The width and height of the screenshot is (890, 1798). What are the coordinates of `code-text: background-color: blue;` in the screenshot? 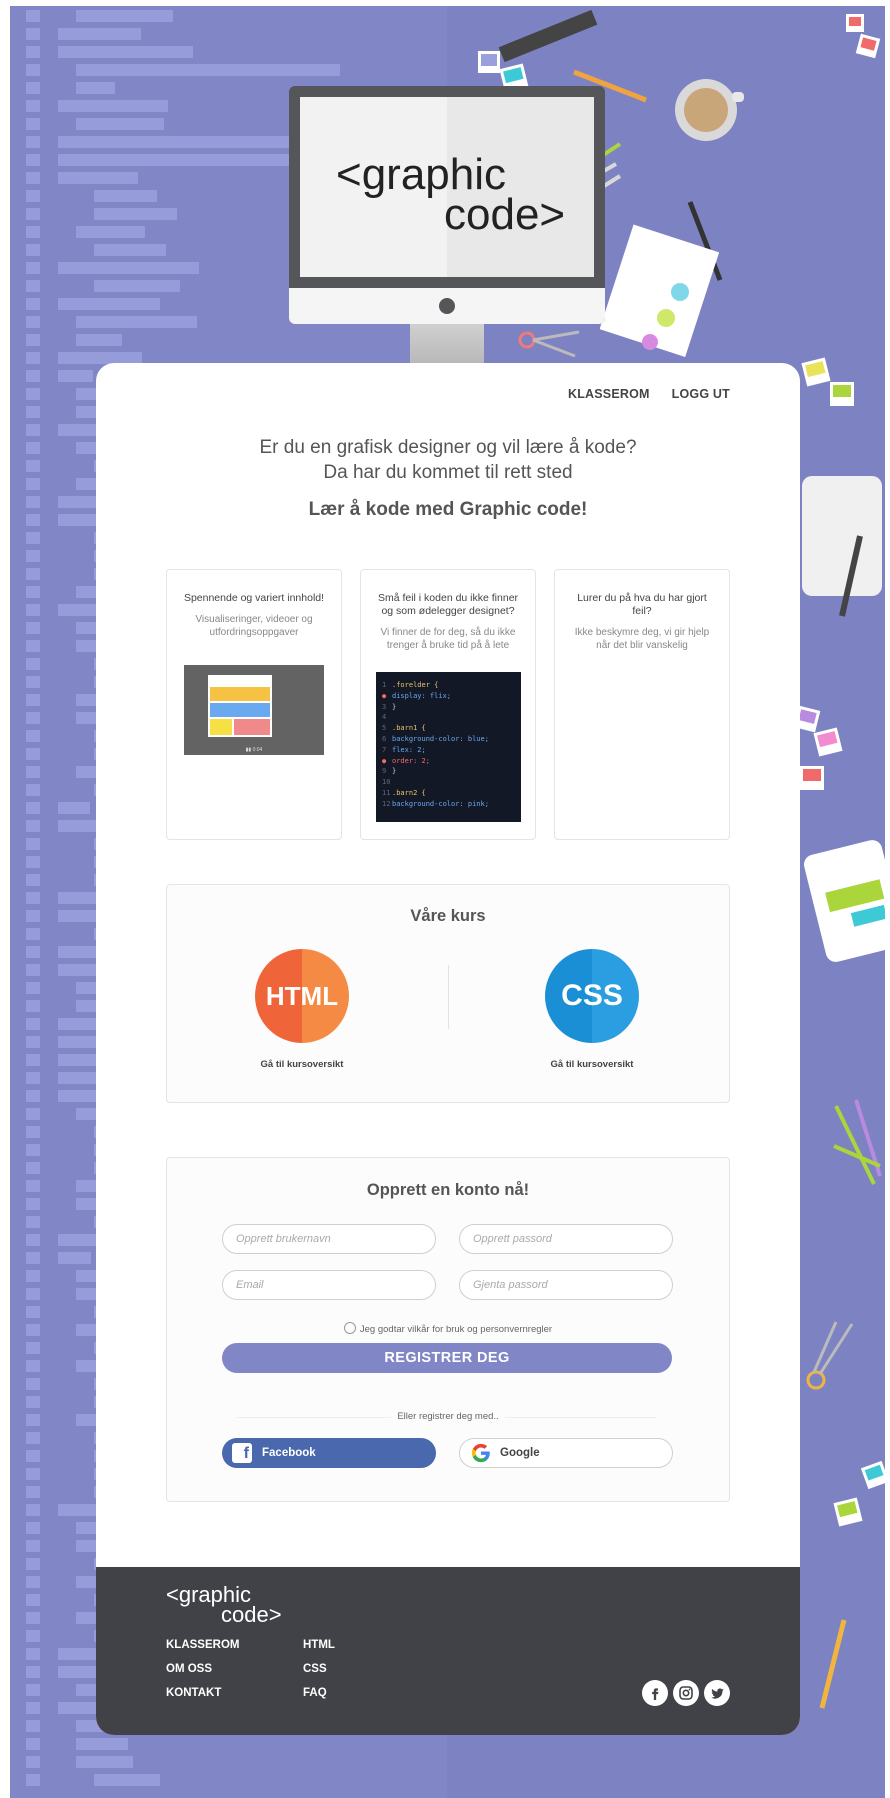 It's located at (440, 738).